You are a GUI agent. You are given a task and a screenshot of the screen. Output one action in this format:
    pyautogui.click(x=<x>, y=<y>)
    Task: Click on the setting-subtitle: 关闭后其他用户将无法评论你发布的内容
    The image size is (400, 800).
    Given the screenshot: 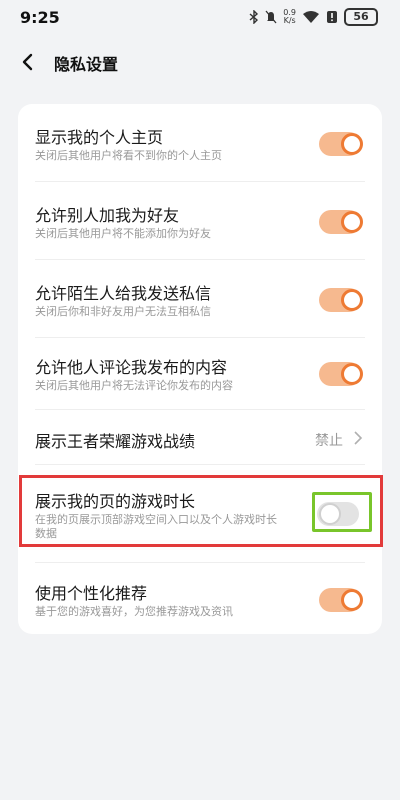 What is the action you would take?
    pyautogui.click(x=134, y=385)
    